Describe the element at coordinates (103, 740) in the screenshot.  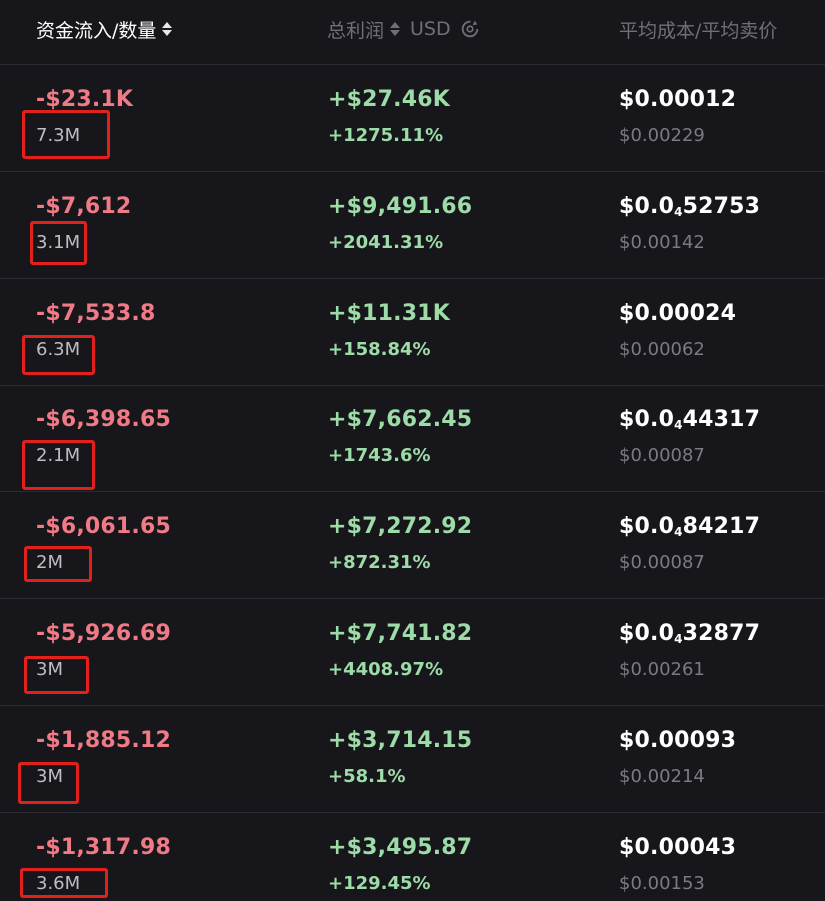
I see `inflow-value: -$1,885.12` at that location.